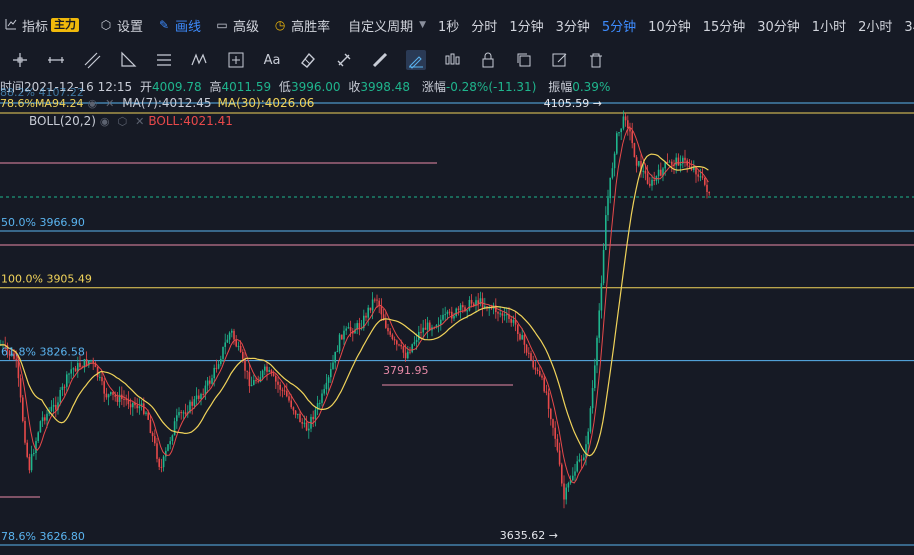  I want to click on wave-tool, so click(200, 60).